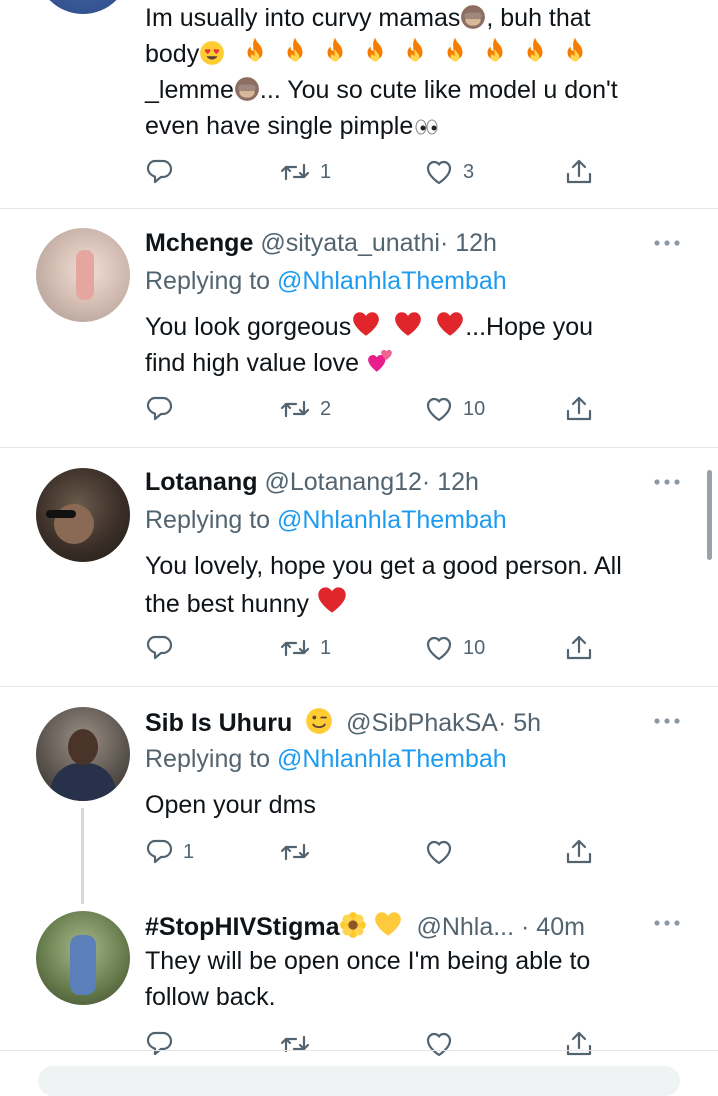  I want to click on like-count: 10, so click(474, 647).